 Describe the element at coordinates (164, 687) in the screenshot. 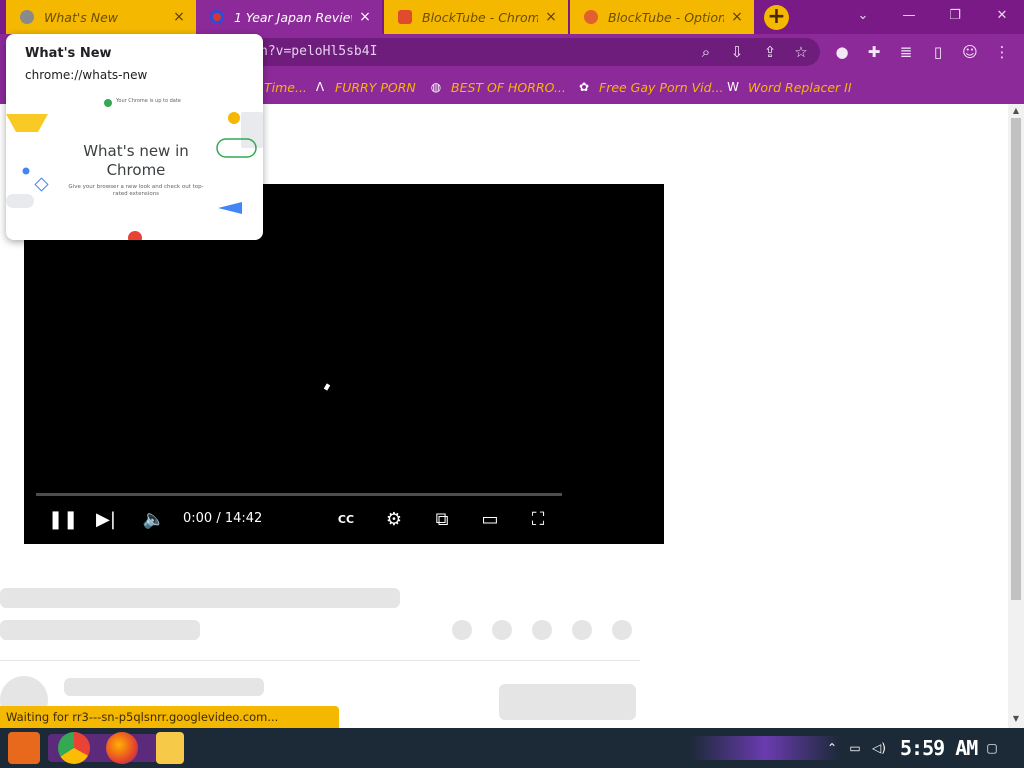

I see `channel-name-placeholder` at that location.